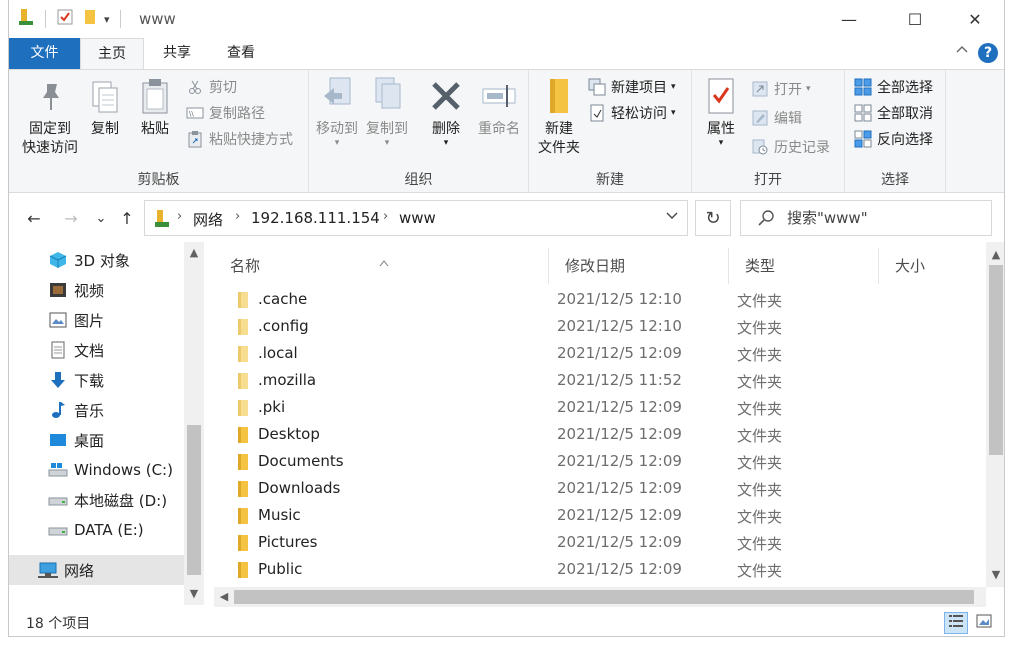 The width and height of the screenshot is (1013, 645). What do you see at coordinates (105, 106) in the screenshot?
I see `copy-button: 复制` at bounding box center [105, 106].